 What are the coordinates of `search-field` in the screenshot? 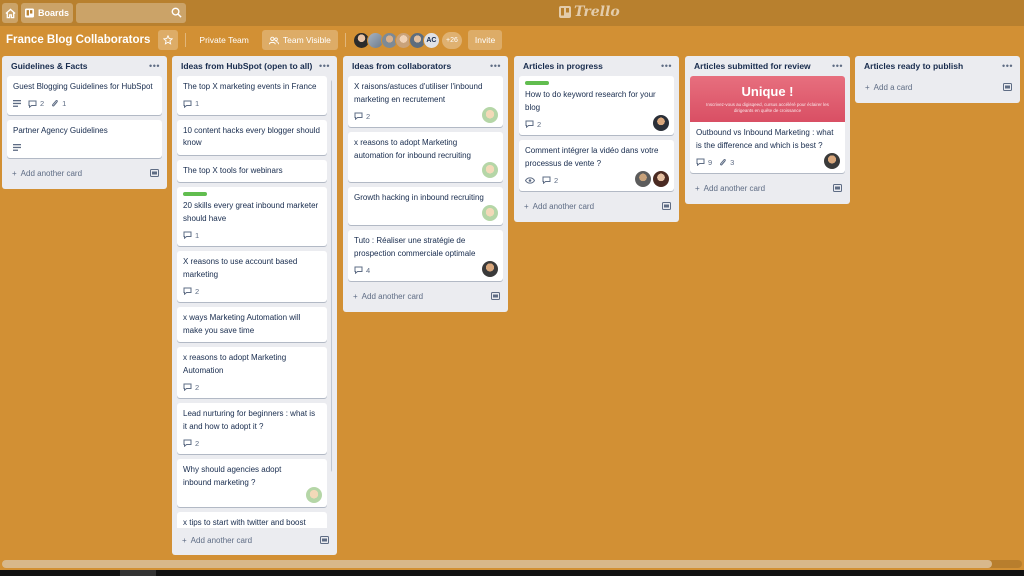 It's located at (131, 13).